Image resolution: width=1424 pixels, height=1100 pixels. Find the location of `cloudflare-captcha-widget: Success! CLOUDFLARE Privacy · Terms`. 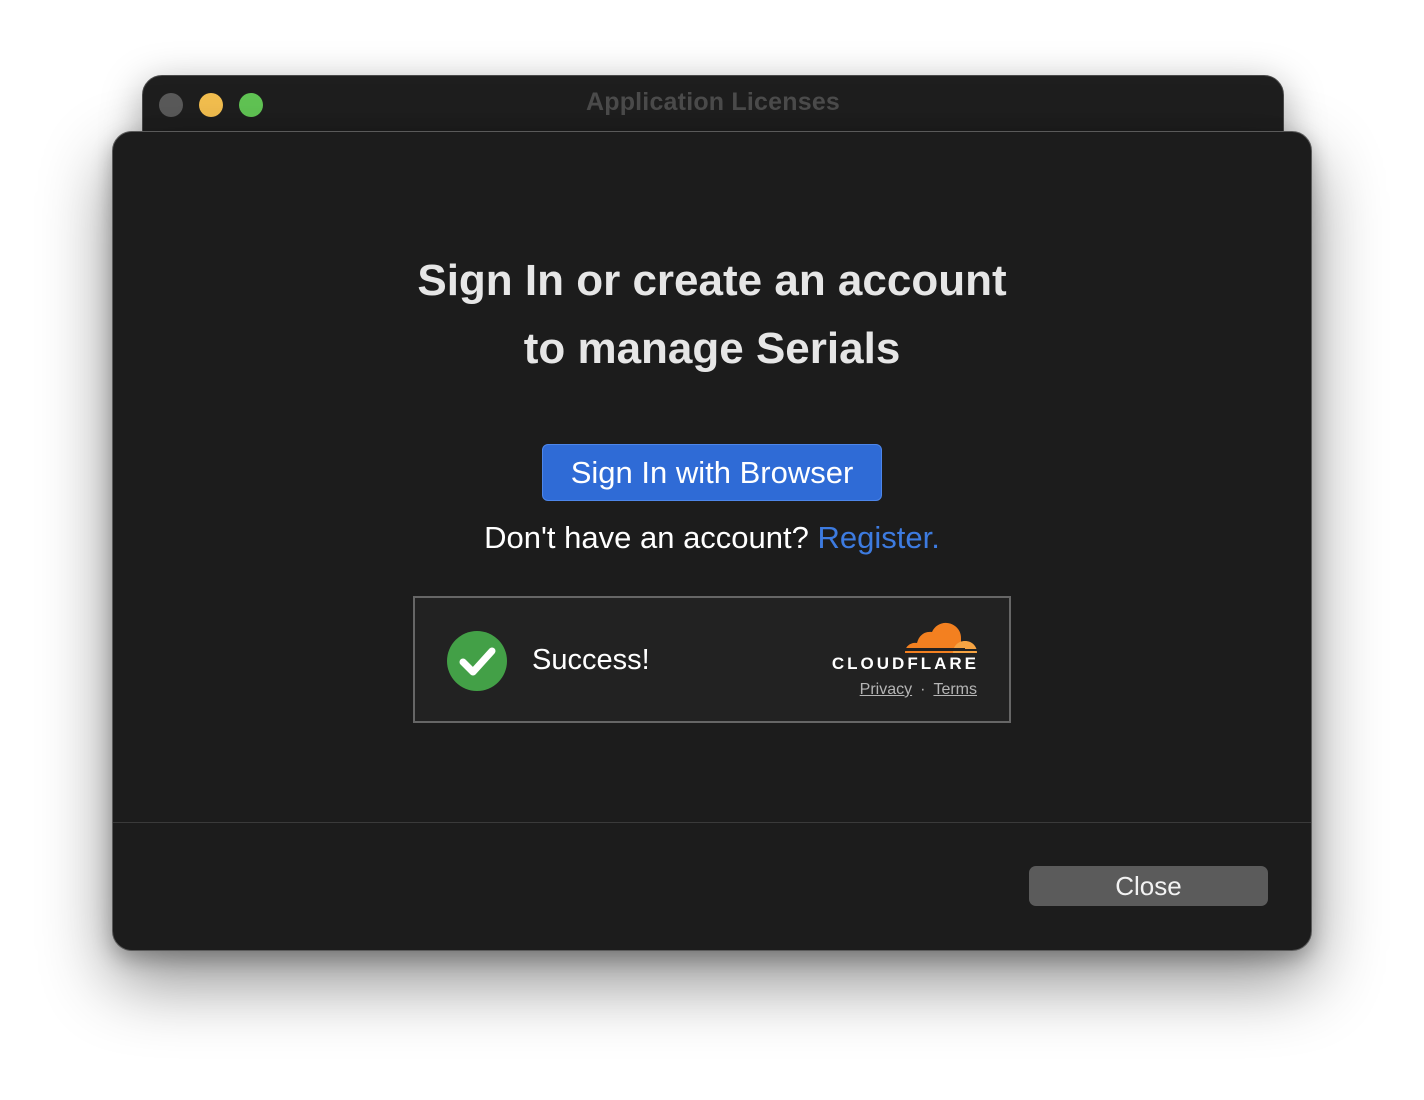

cloudflare-captcha-widget: Success! CLOUDFLARE Privacy · Terms is located at coordinates (712, 659).